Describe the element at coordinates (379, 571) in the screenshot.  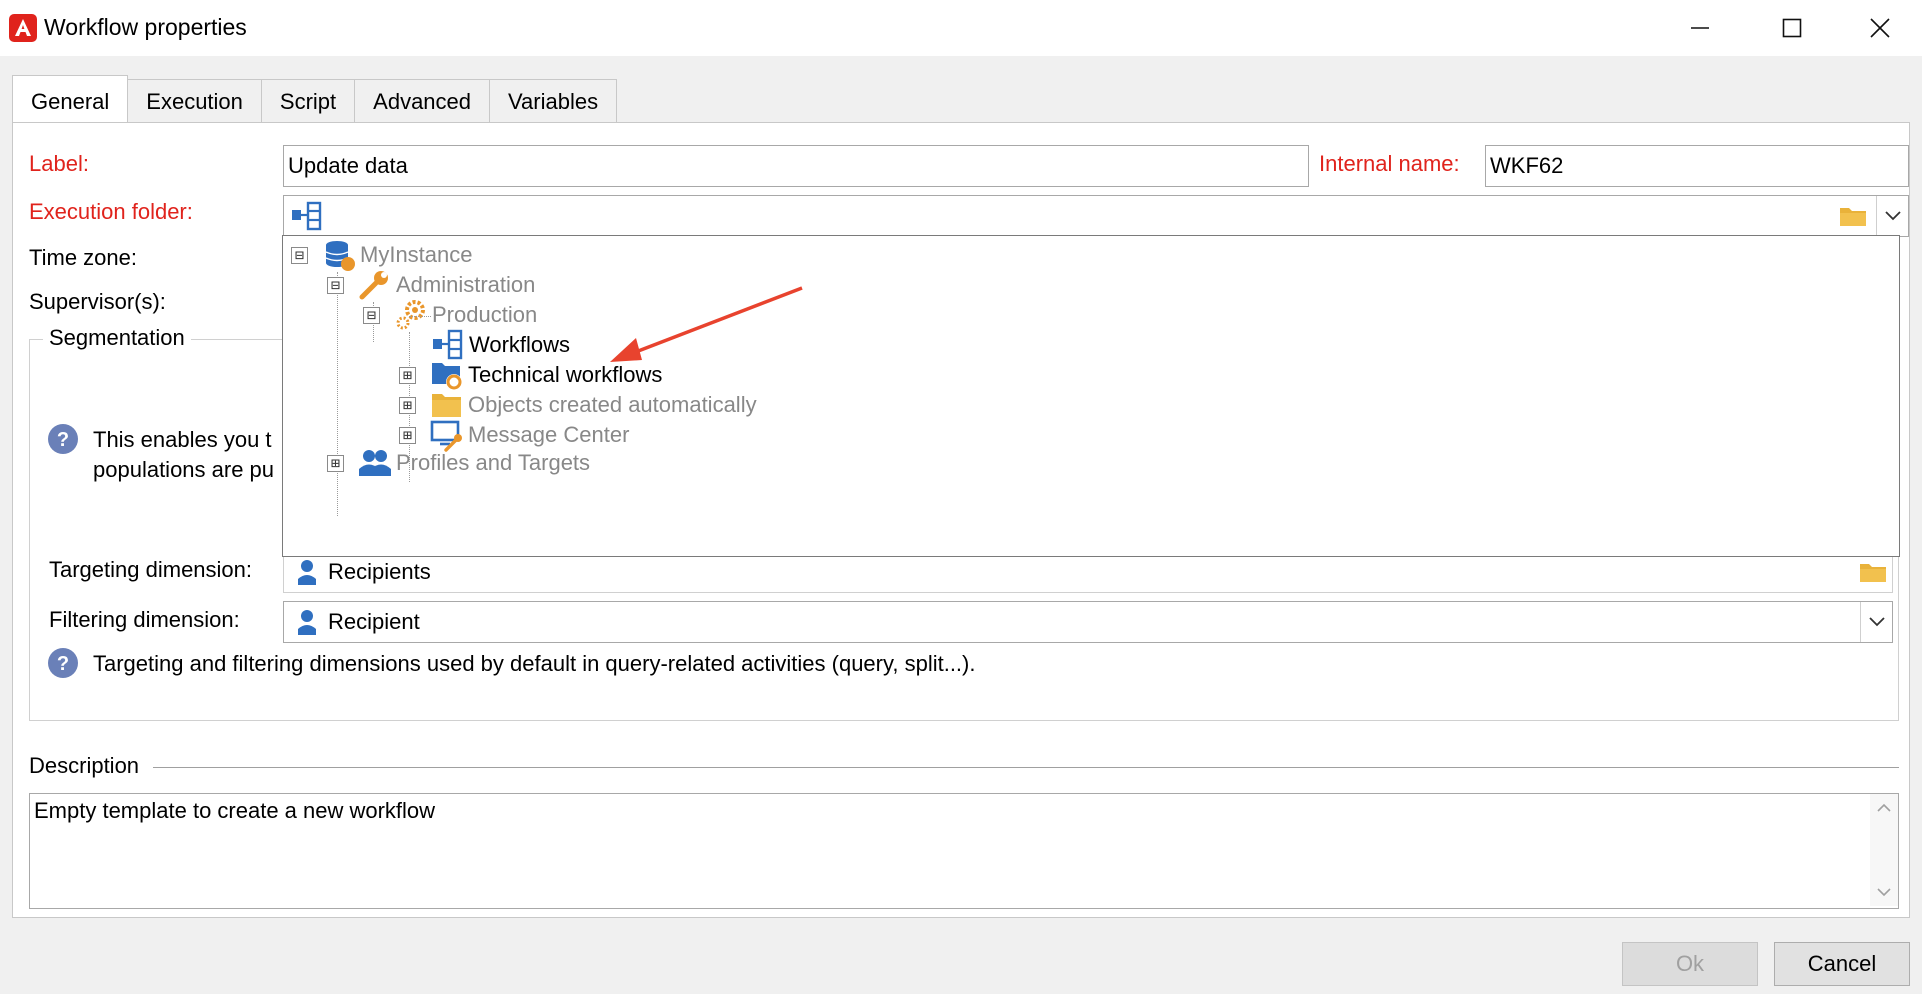
I see `targeting-dimension-value: Recipients` at that location.